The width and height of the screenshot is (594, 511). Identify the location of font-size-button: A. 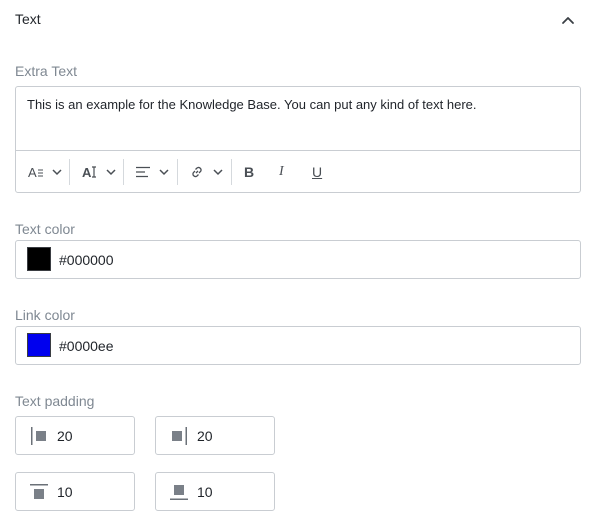
(45, 172).